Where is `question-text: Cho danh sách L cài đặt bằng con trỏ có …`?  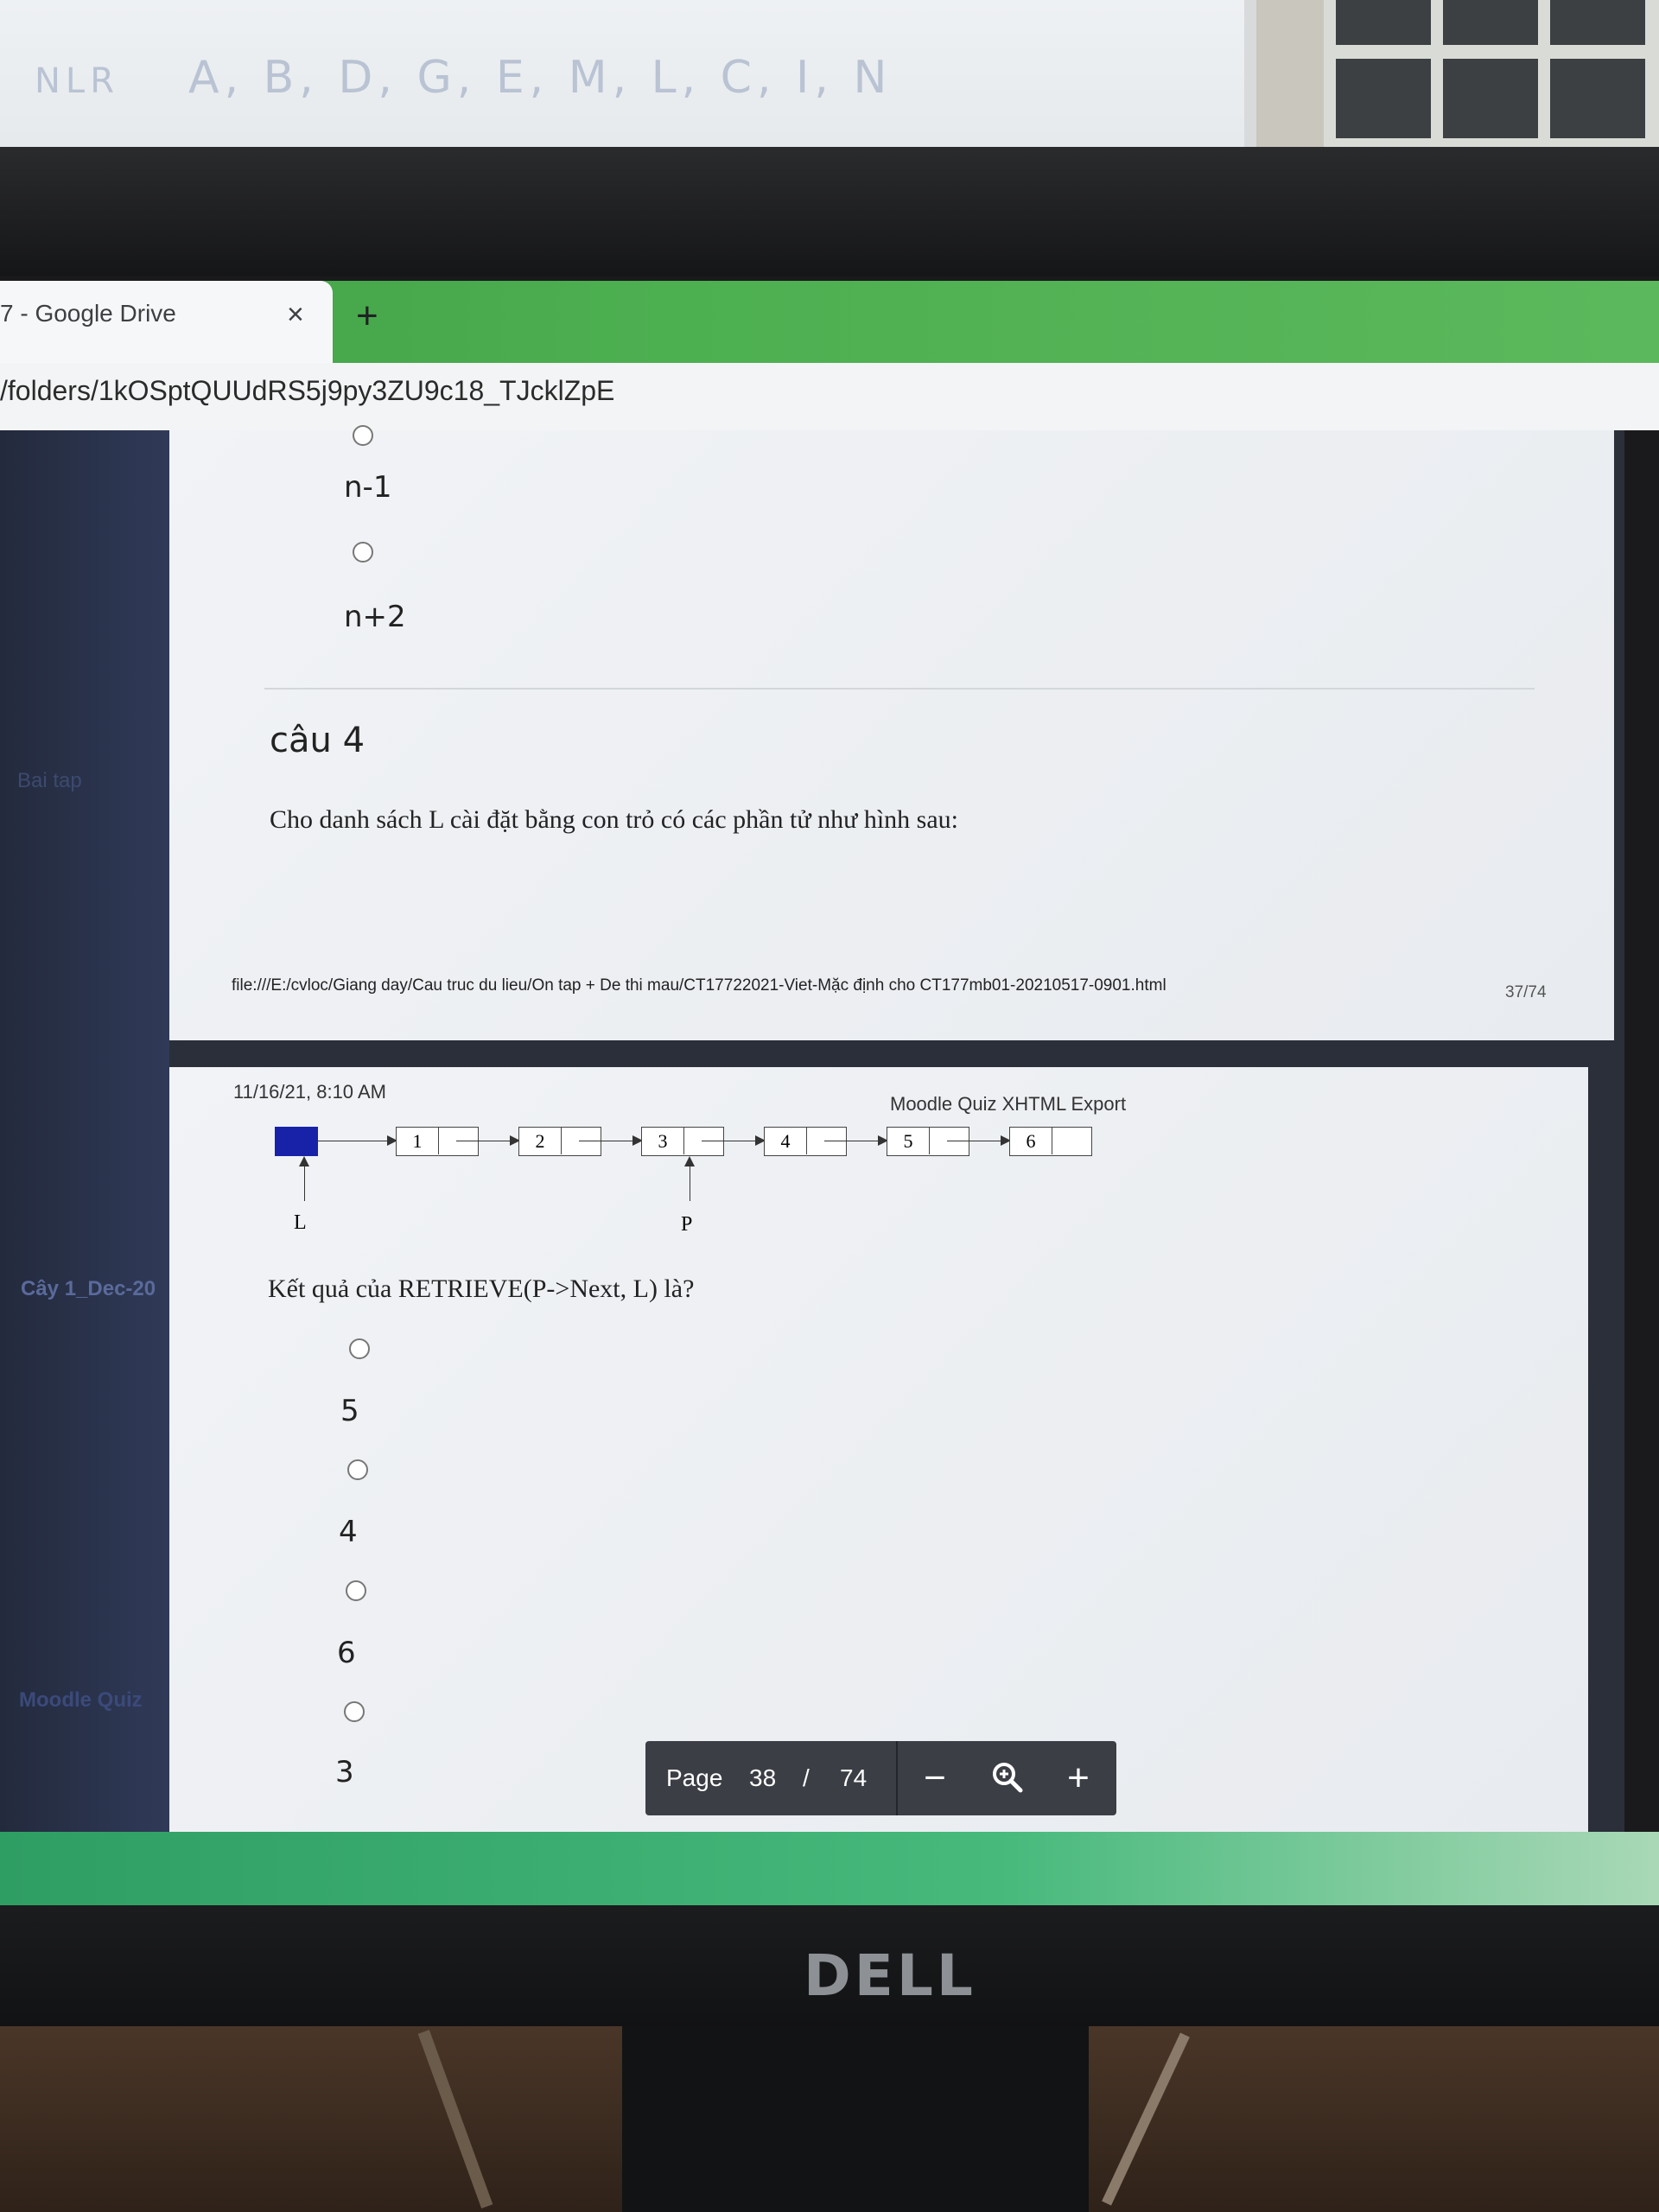 question-text: Cho danh sách L cài đặt bằng con trỏ có … is located at coordinates (614, 819).